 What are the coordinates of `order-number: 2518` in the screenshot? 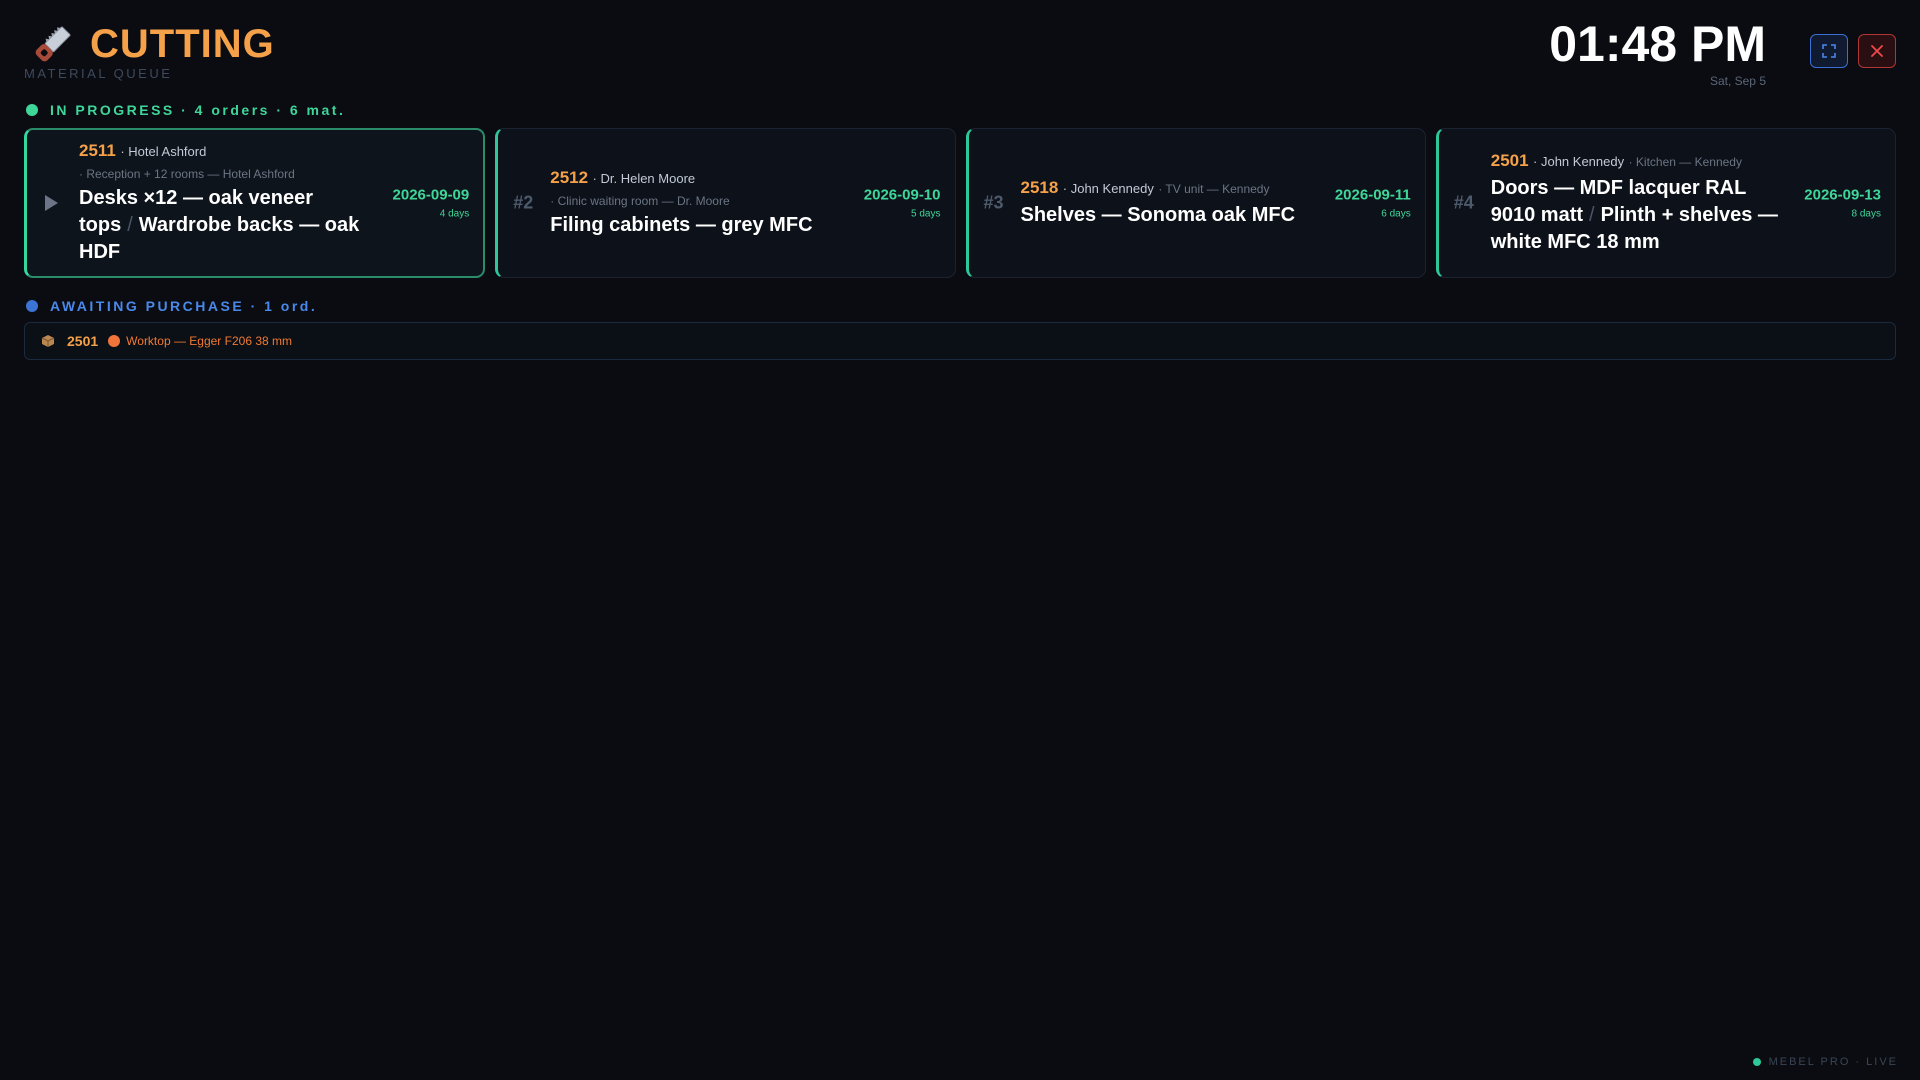 It's located at (1039, 187).